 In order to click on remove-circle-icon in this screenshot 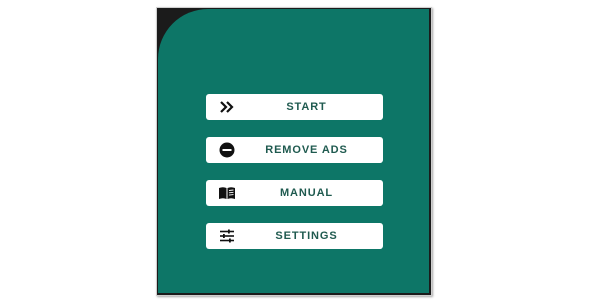, I will do `click(227, 150)`.